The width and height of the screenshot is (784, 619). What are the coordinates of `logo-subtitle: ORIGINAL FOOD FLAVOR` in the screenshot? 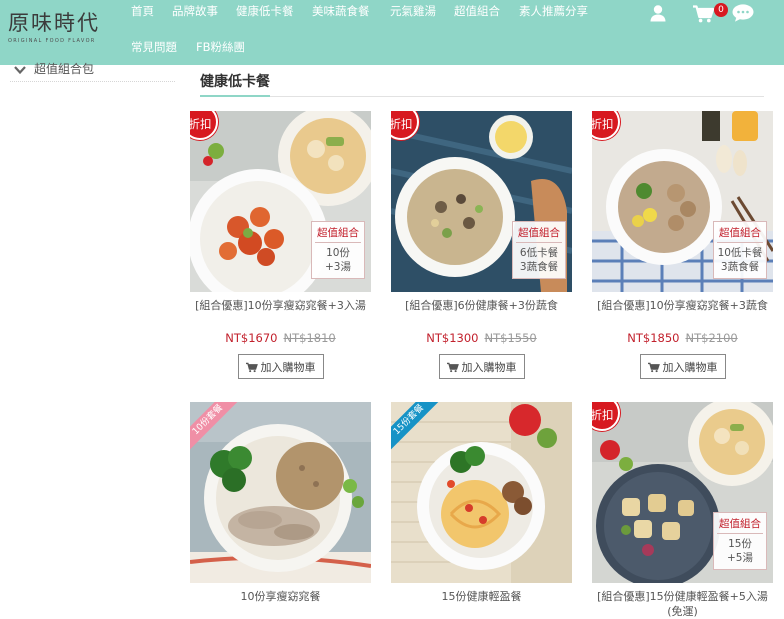 It's located at (52, 41).